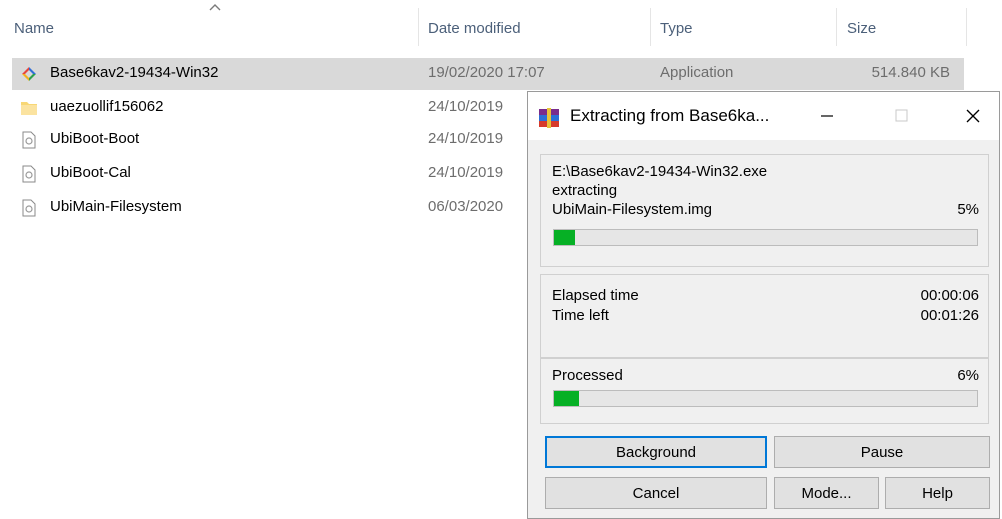 Image resolution: width=1002 pixels, height=519 pixels. Describe the element at coordinates (466, 206) in the screenshot. I see `file-date: 06/03/2020` at that location.